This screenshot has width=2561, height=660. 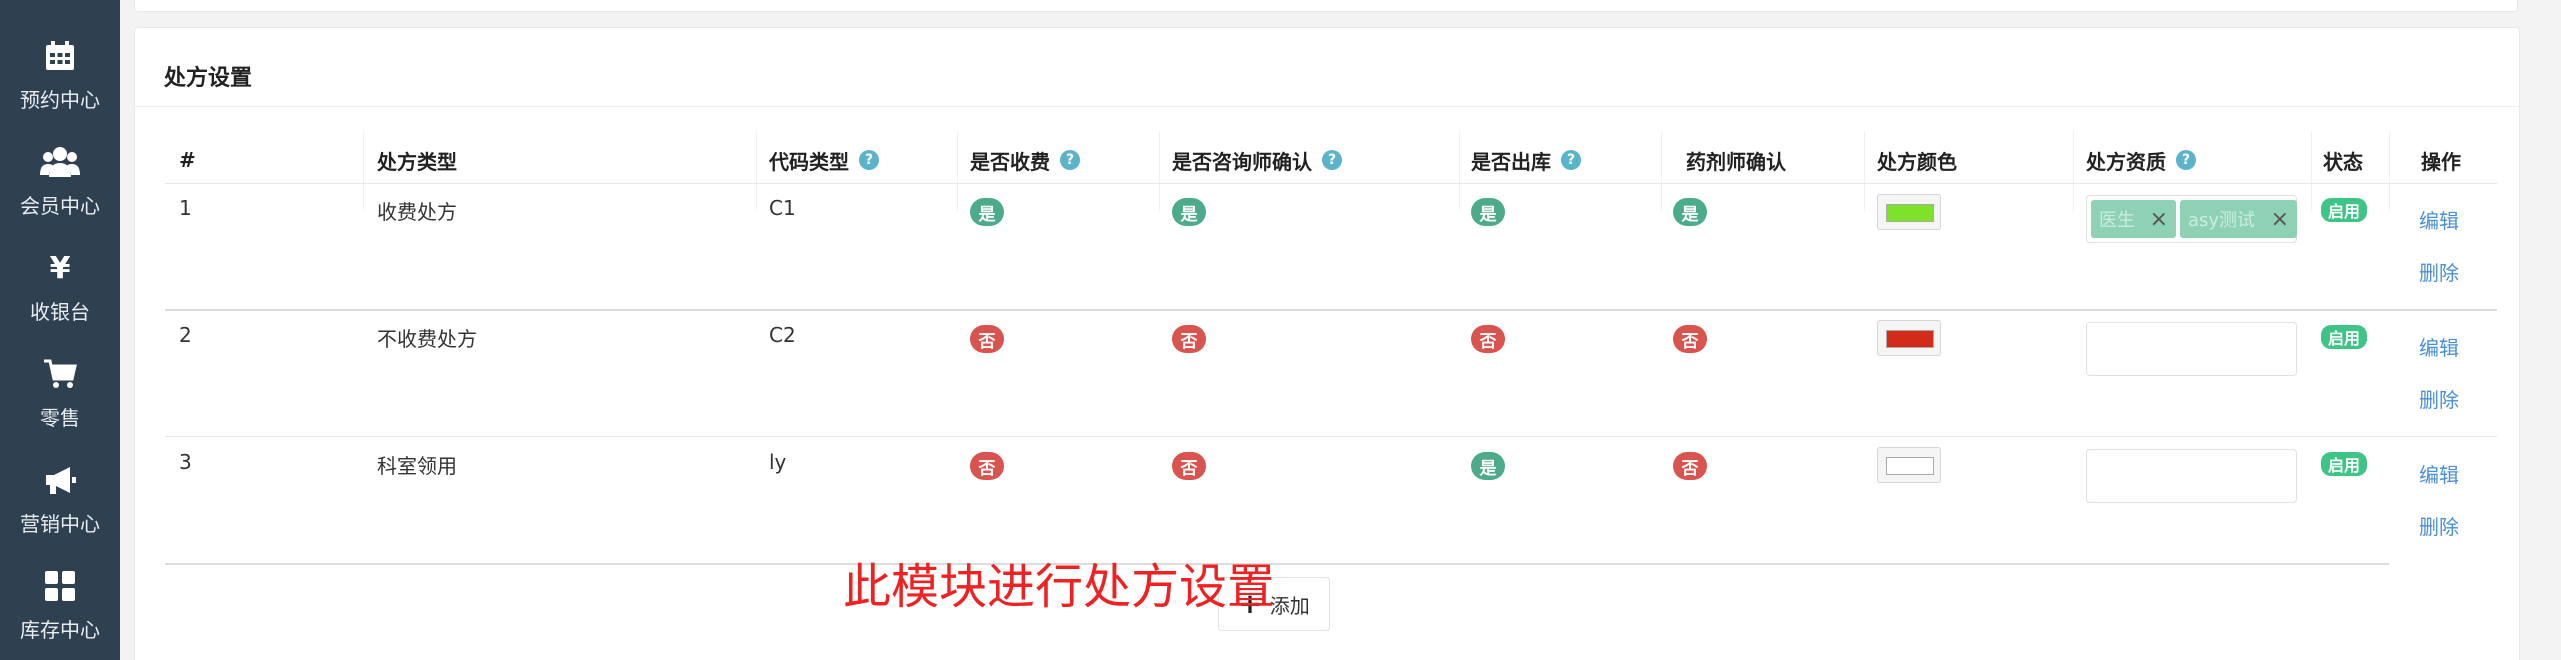 I want to click on pharmacist-badge: 是, so click(x=1690, y=212).